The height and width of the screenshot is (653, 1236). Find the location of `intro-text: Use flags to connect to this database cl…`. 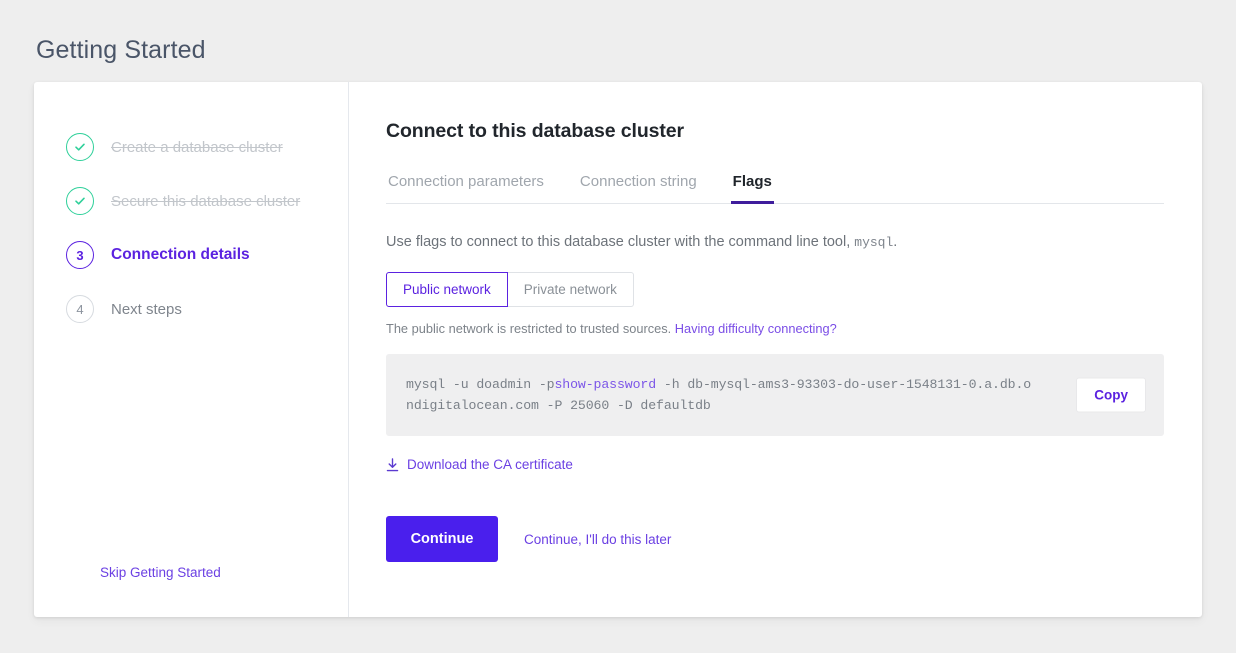

intro-text: Use flags to connect to this database cl… is located at coordinates (775, 242).